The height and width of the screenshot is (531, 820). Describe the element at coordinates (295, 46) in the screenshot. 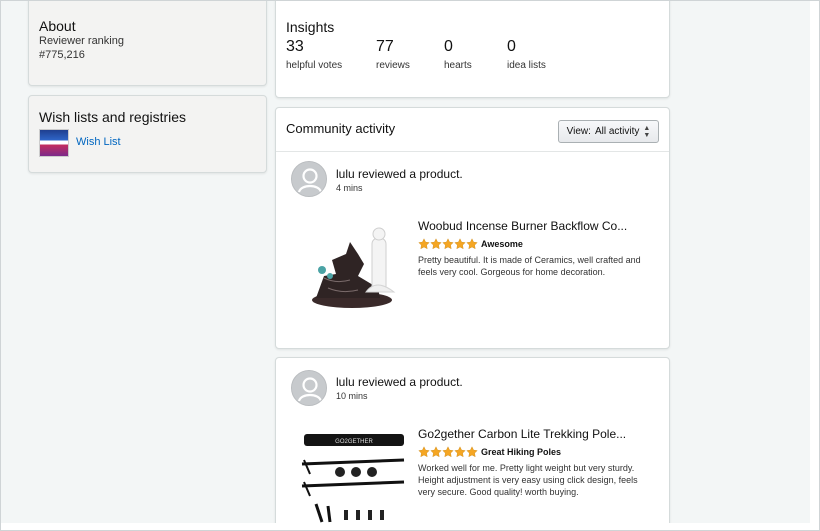

I see `stat-value: 33` at that location.